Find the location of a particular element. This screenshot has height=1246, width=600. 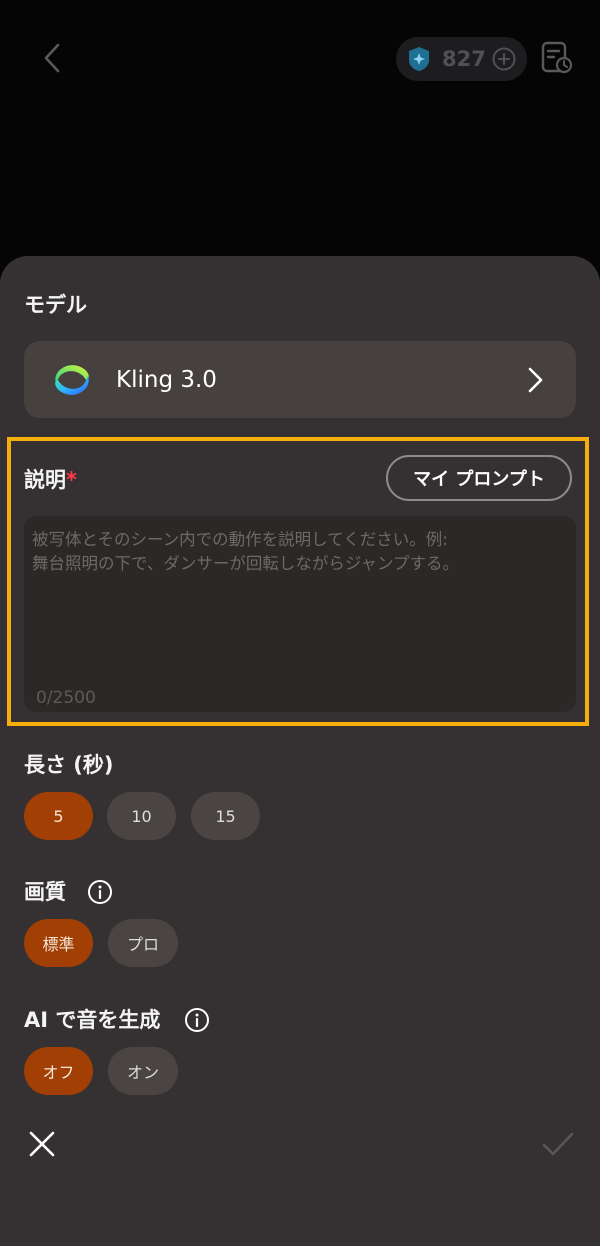

chevron-left-icon is located at coordinates (52, 58).